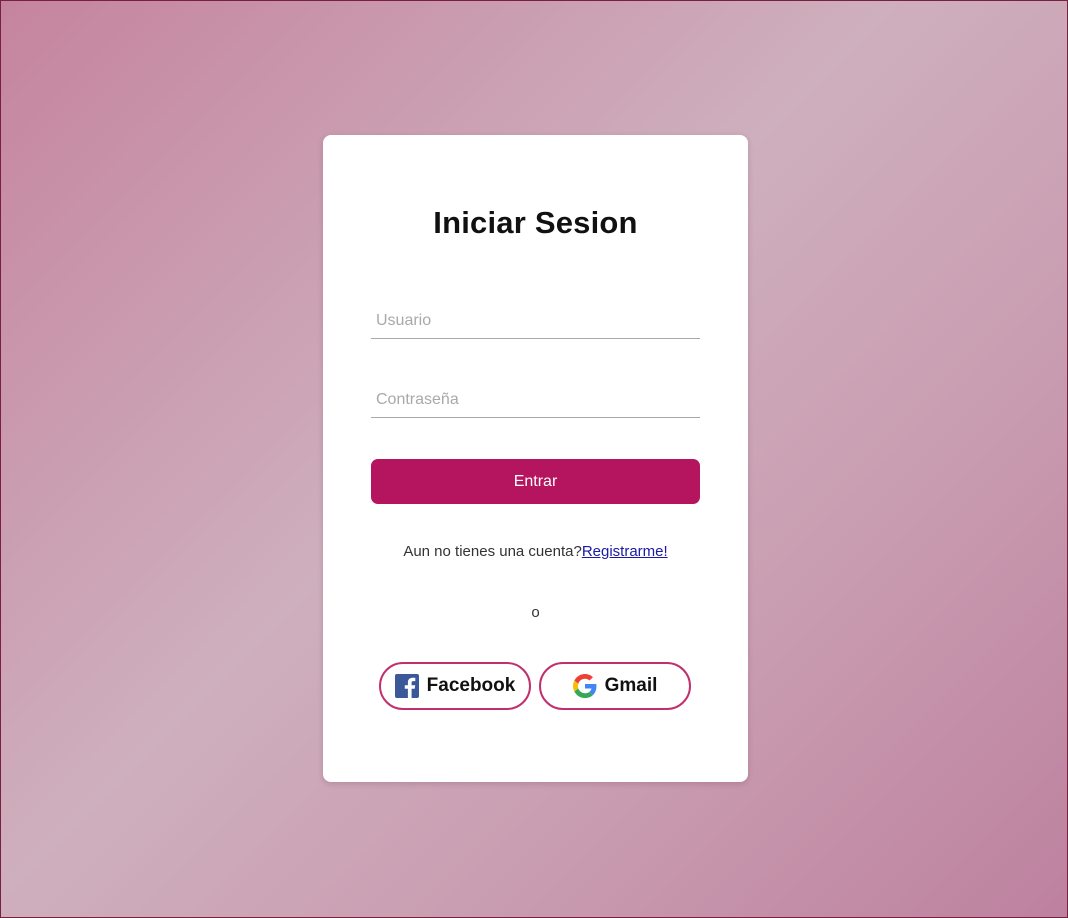  What do you see at coordinates (471, 685) in the screenshot?
I see `facebook-button-label: Facebook` at bounding box center [471, 685].